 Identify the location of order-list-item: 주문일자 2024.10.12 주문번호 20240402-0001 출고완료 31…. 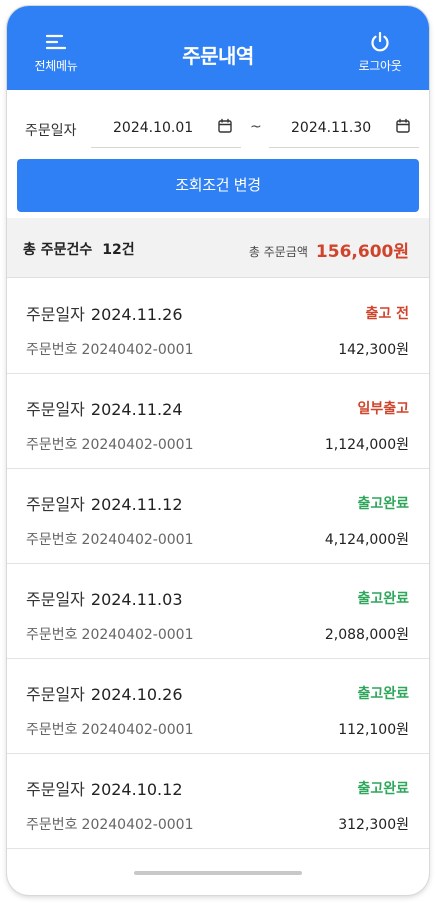
(218, 801).